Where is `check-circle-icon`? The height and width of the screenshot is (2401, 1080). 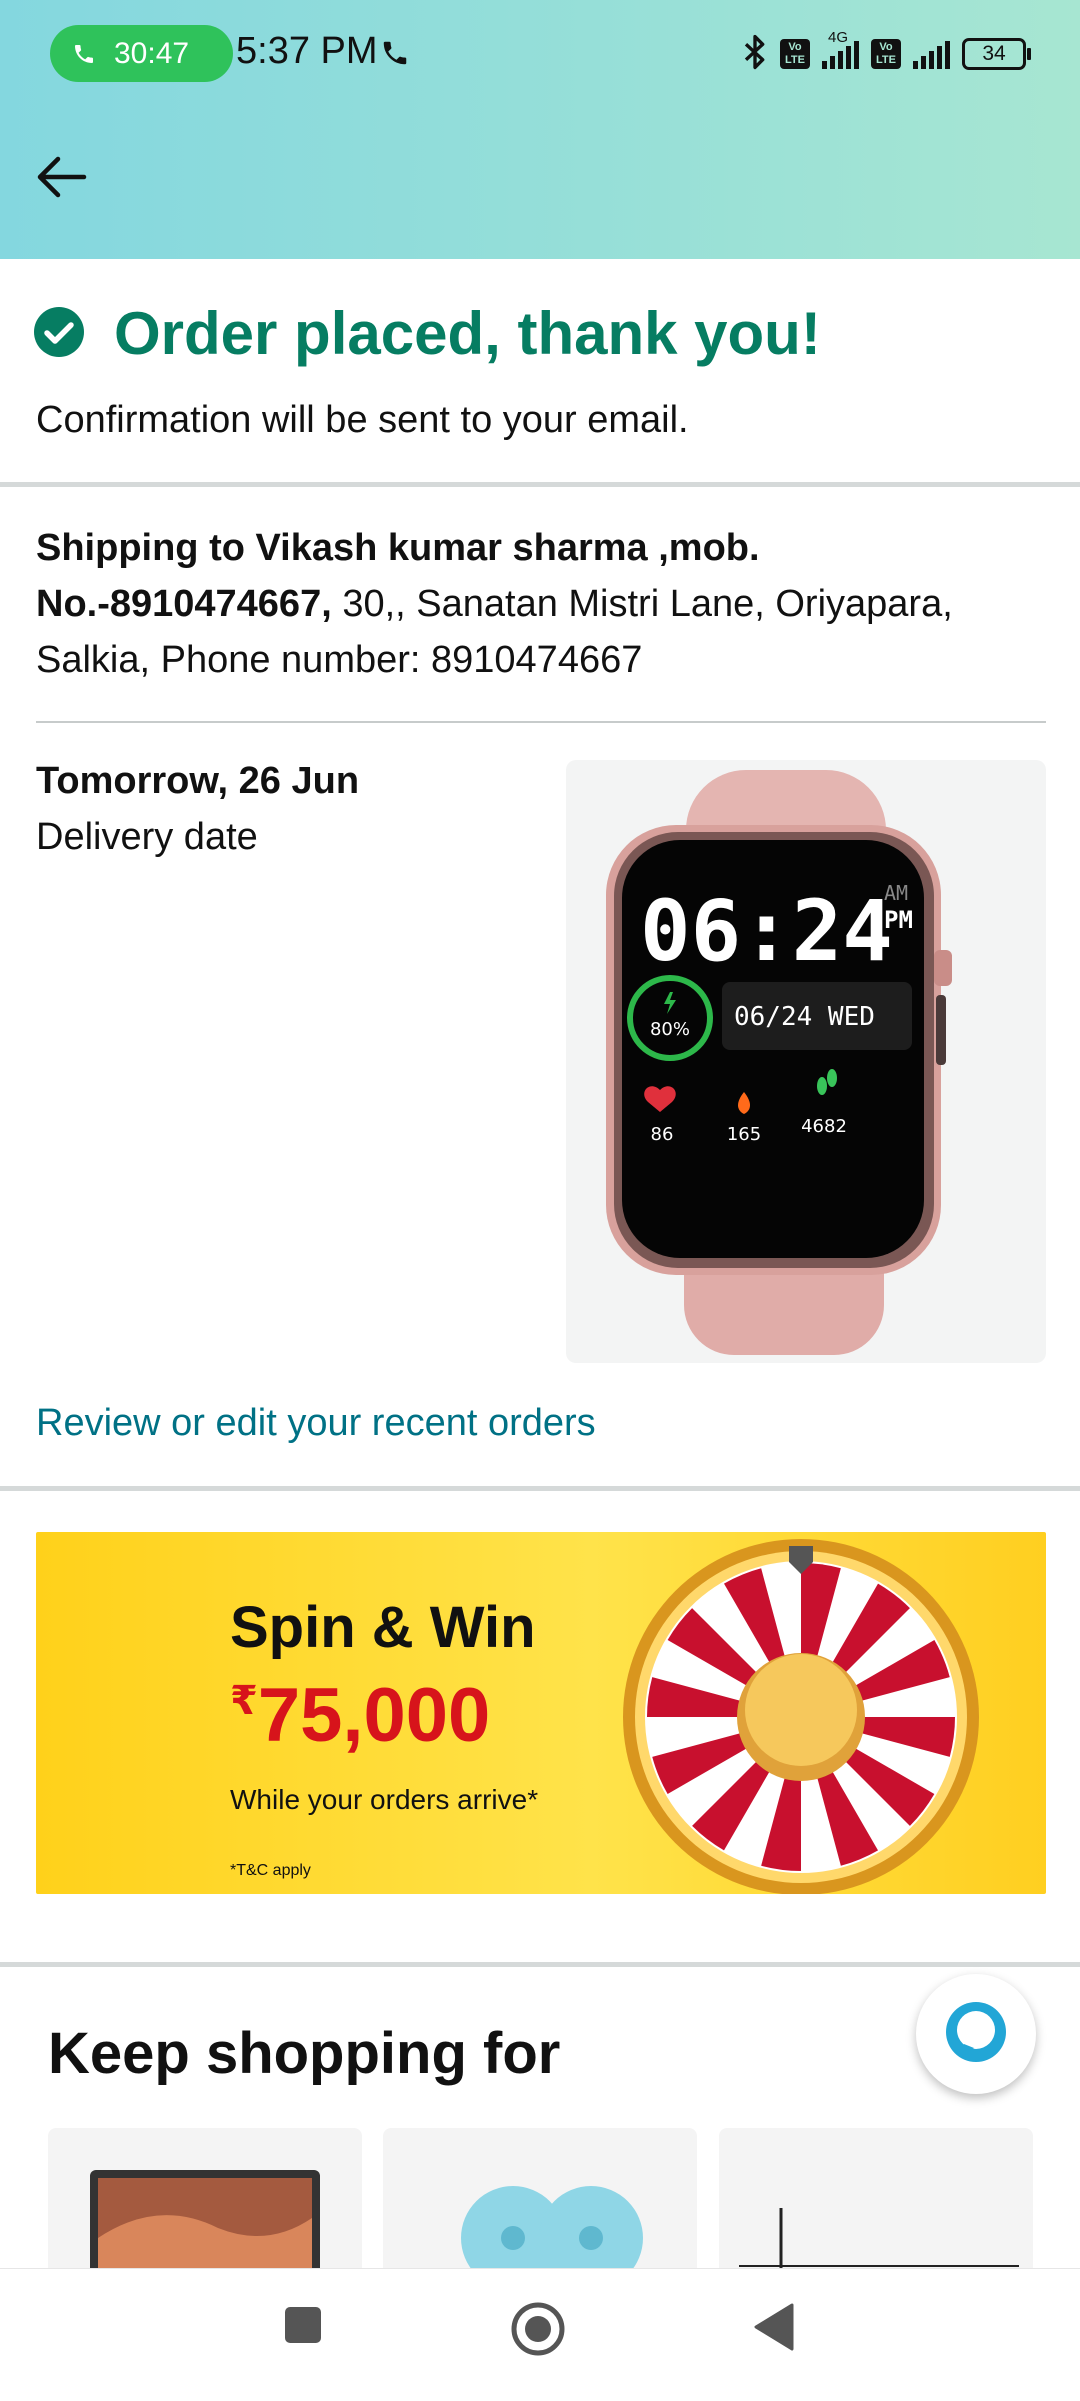
check-circle-icon is located at coordinates (59, 334).